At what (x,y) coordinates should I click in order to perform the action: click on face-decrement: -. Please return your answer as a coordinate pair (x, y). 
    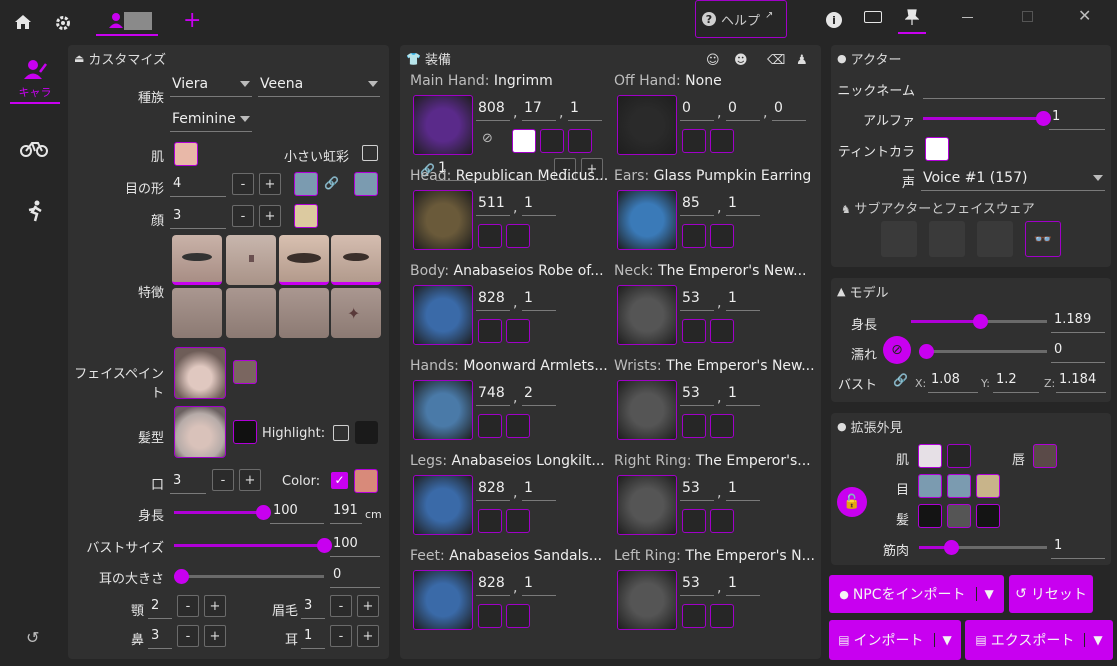
    Looking at the image, I should click on (243, 216).